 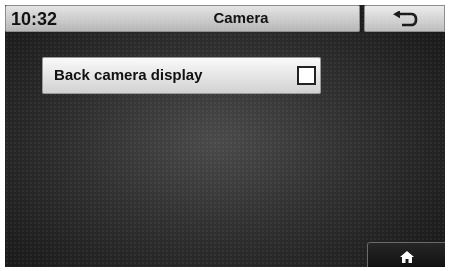 I want to click on back-camera-display-checkbox, so click(x=306, y=75).